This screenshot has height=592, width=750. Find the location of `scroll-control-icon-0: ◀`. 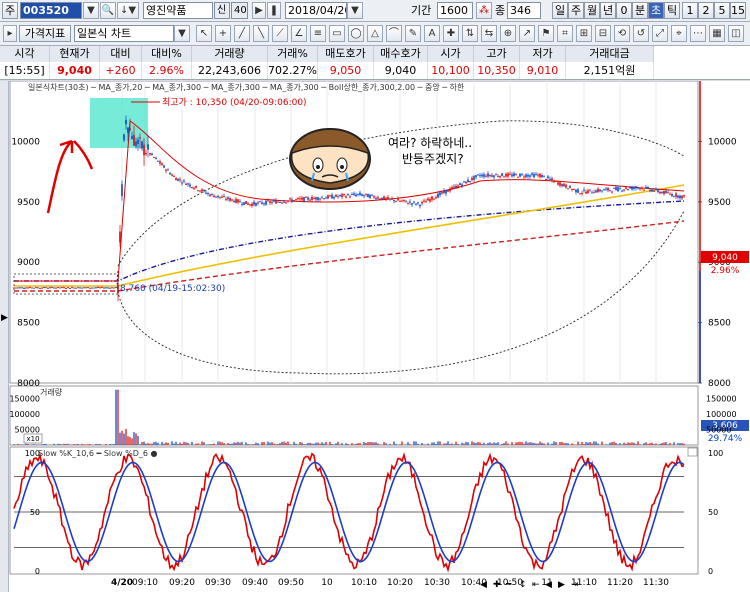

scroll-control-icon-0: ◀ is located at coordinates (483, 585).